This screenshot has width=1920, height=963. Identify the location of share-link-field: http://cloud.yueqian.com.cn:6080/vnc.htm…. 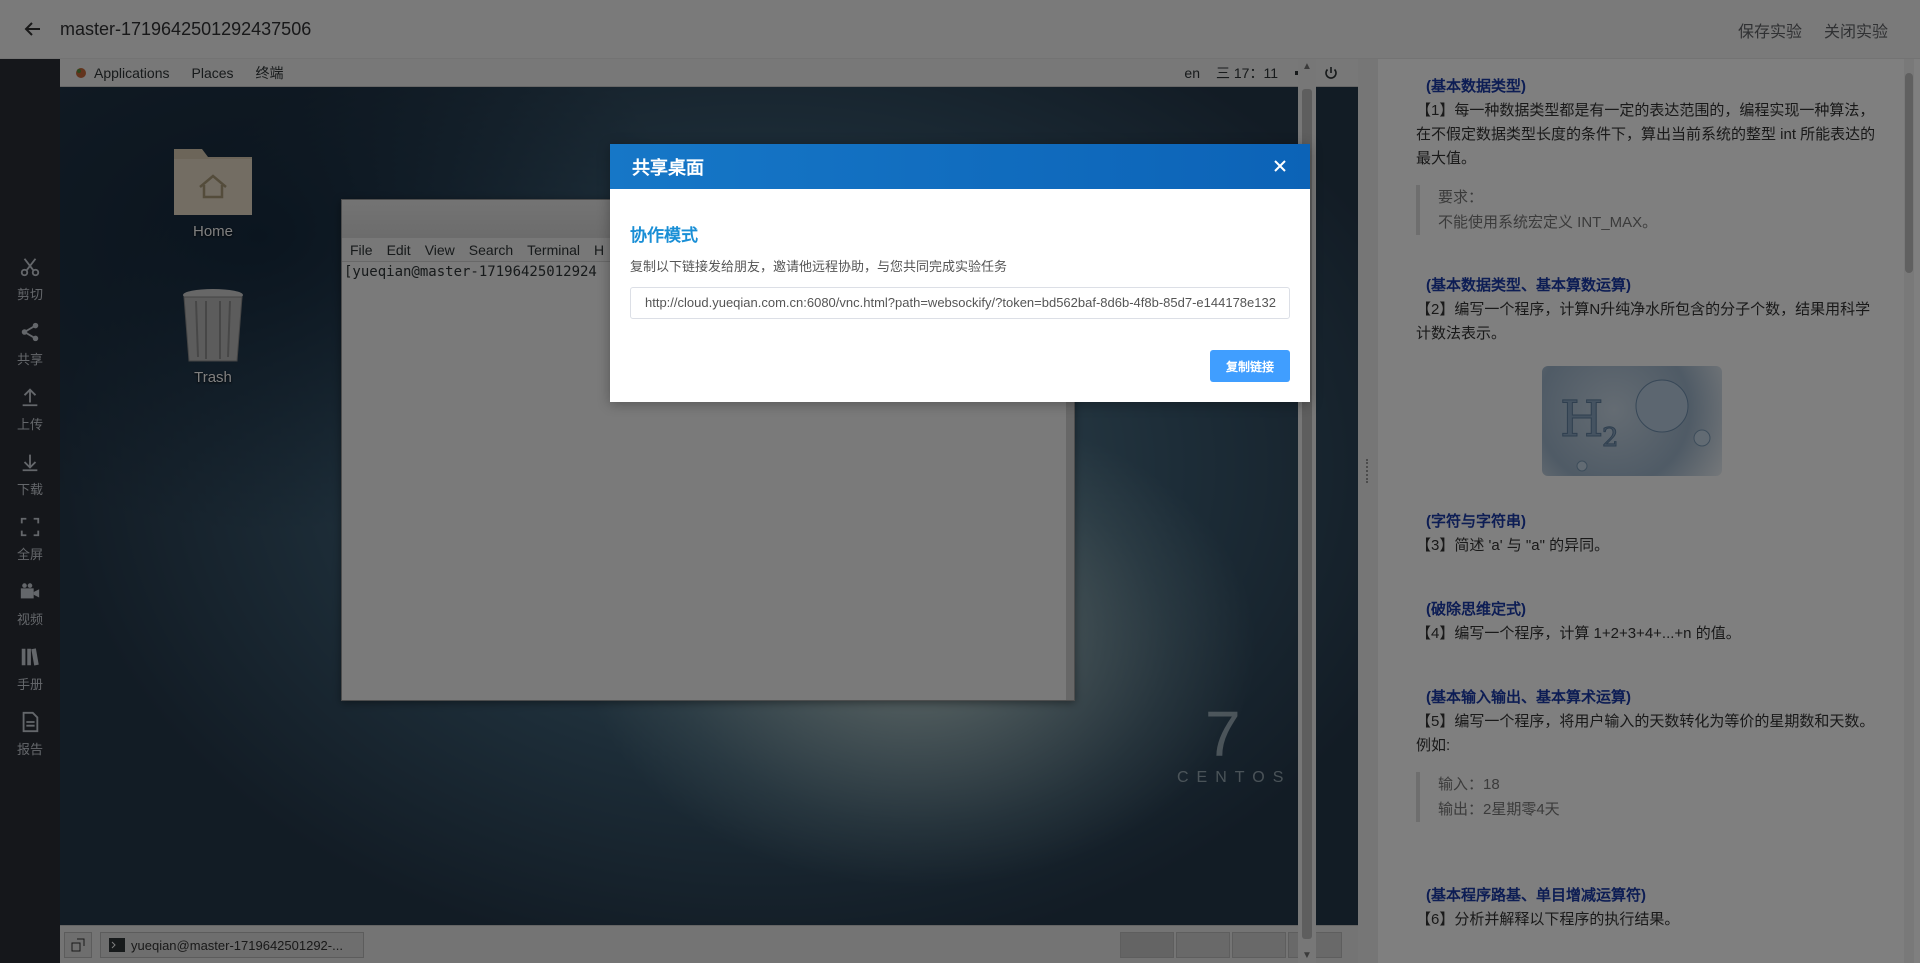
(960, 303).